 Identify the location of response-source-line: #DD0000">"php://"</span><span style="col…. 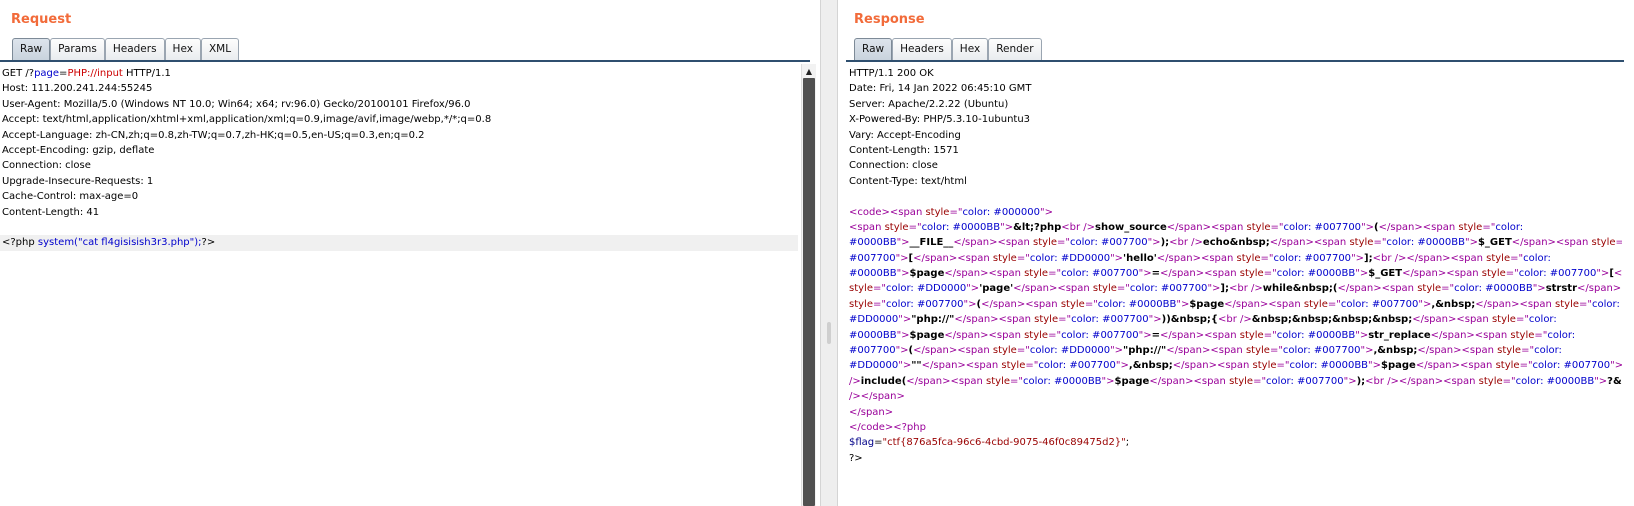
(1203, 320).